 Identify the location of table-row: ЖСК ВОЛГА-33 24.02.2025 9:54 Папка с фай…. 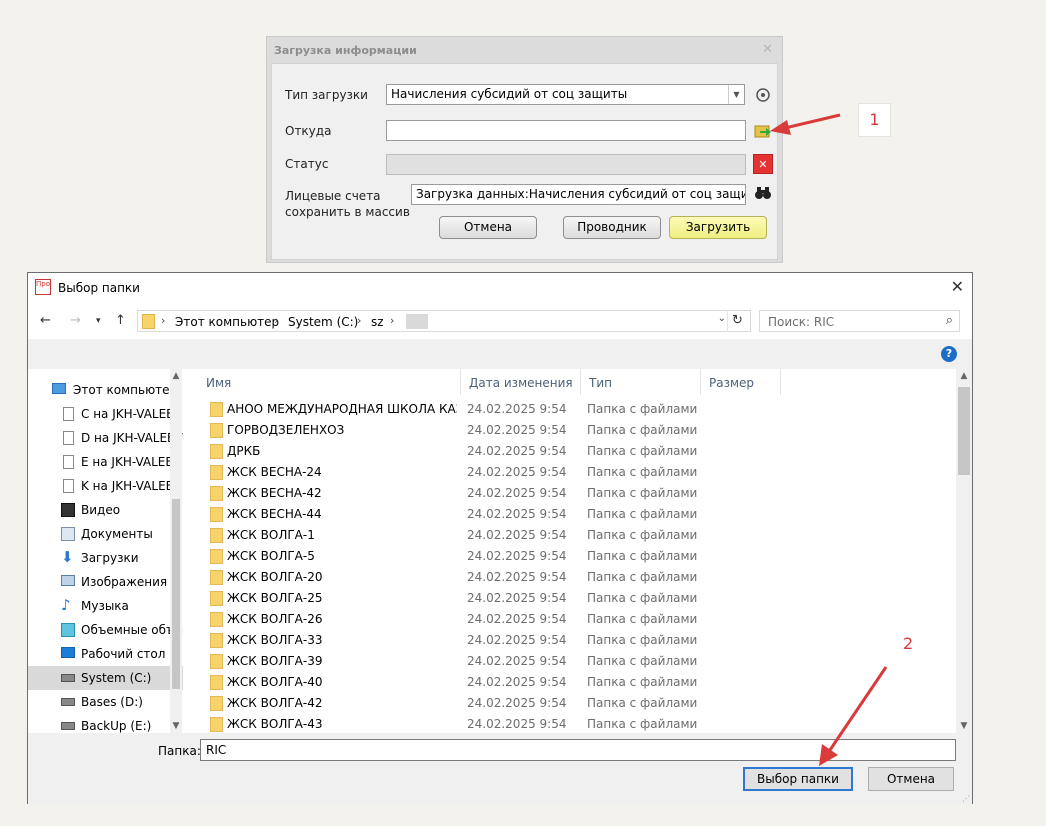
(577, 640).